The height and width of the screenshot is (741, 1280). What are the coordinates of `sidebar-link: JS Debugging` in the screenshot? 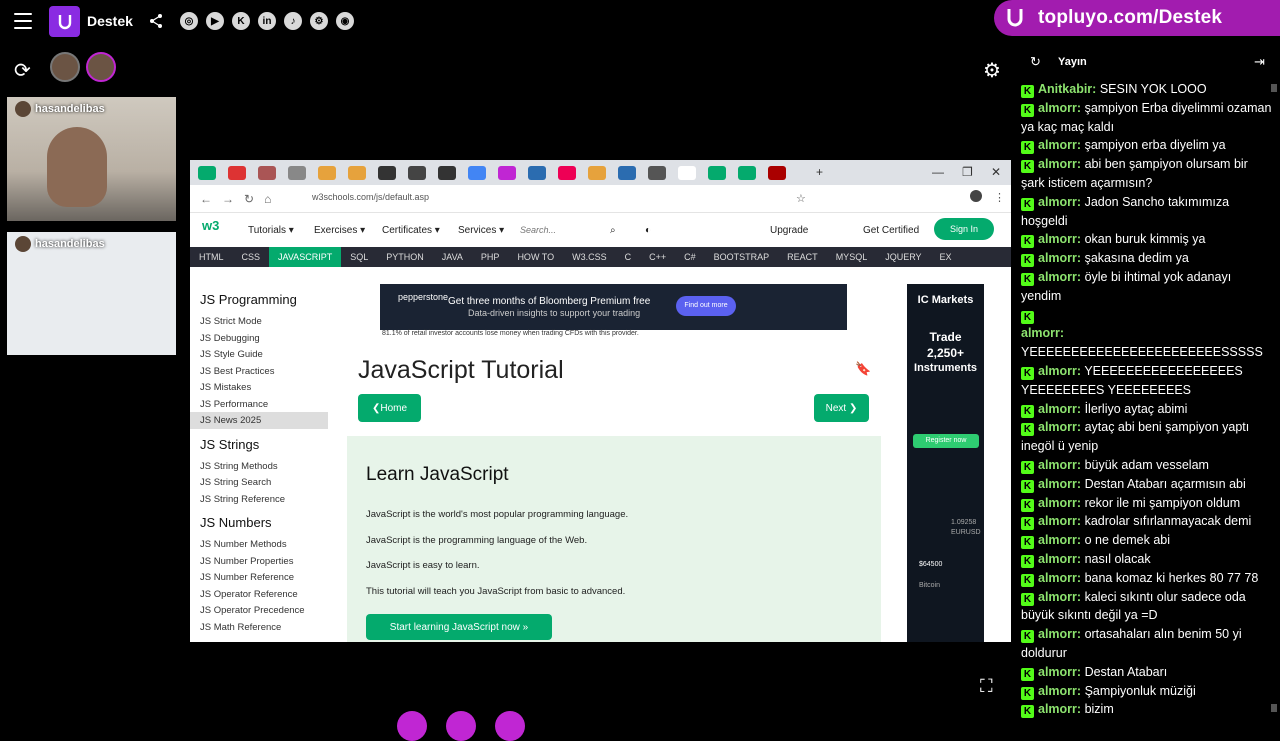 It's located at (259, 338).